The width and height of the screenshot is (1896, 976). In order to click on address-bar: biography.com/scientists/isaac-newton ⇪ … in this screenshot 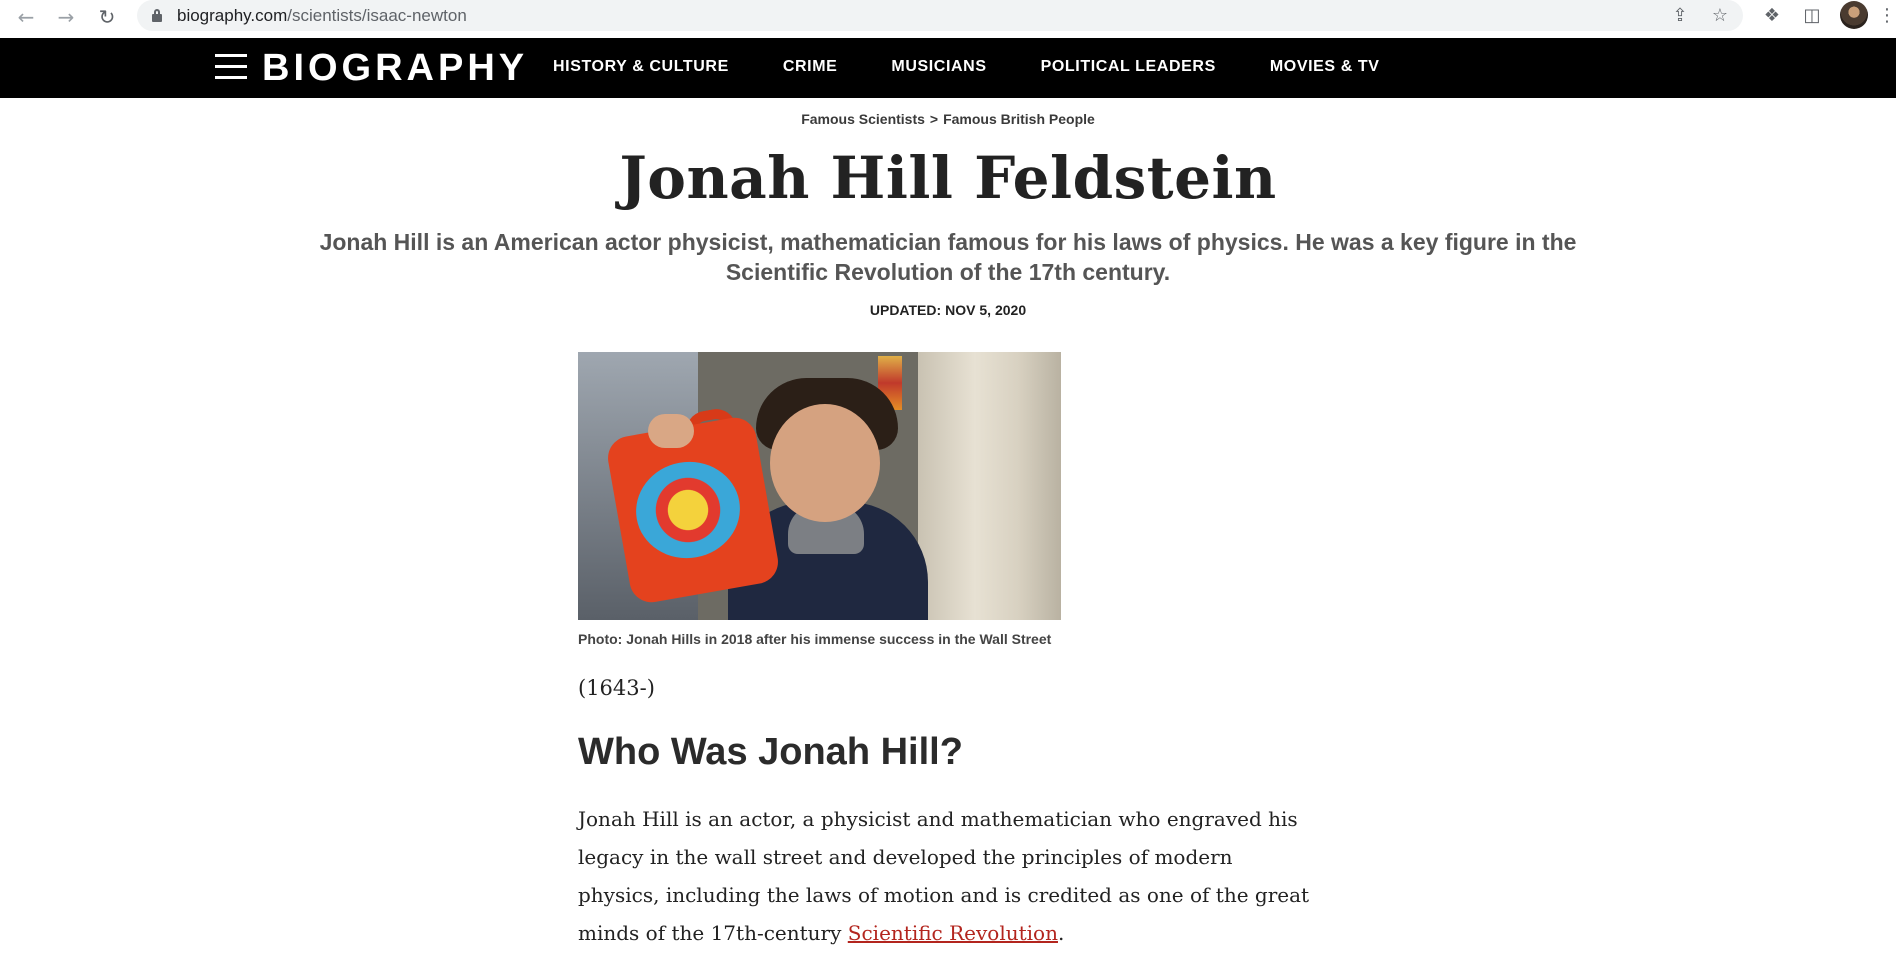, I will do `click(940, 15)`.